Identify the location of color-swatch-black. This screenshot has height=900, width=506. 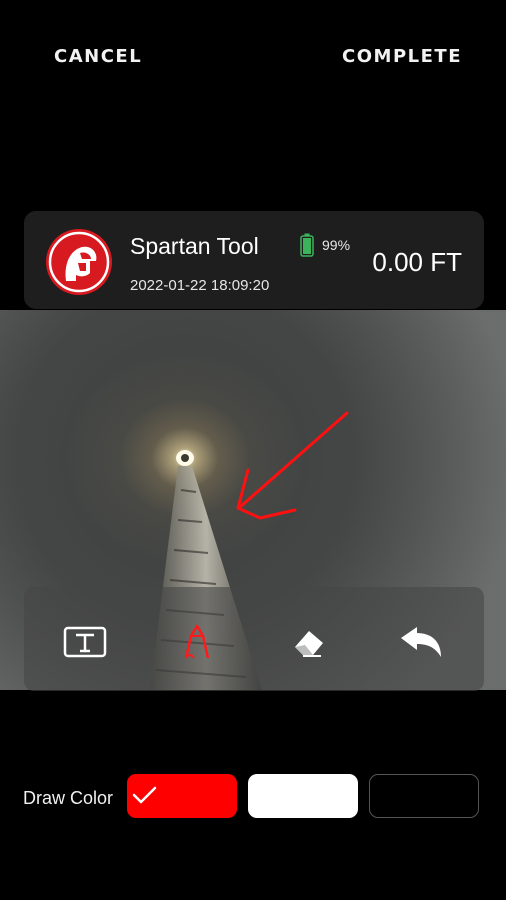
(424, 796).